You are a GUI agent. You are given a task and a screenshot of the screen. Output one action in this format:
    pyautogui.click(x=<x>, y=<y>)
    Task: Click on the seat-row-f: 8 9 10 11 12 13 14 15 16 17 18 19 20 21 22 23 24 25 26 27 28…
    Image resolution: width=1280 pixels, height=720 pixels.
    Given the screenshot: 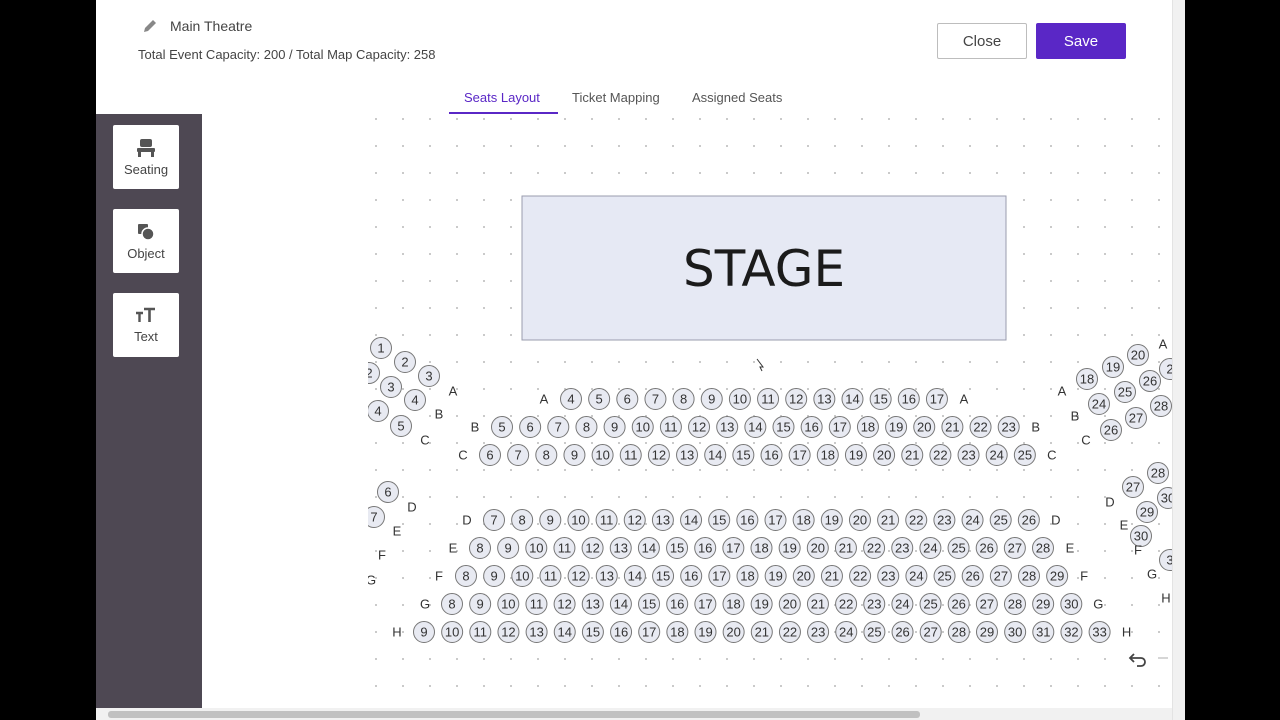 What is the action you would take?
    pyautogui.click(x=761, y=576)
    